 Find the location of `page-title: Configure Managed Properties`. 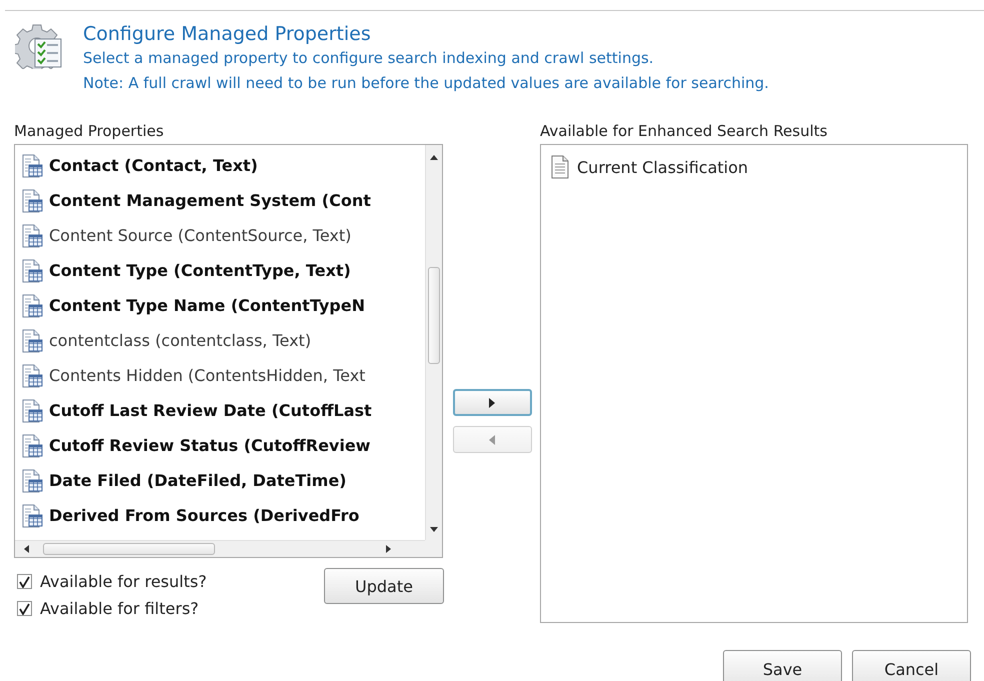

page-title: Configure Managed Properties is located at coordinates (227, 34).